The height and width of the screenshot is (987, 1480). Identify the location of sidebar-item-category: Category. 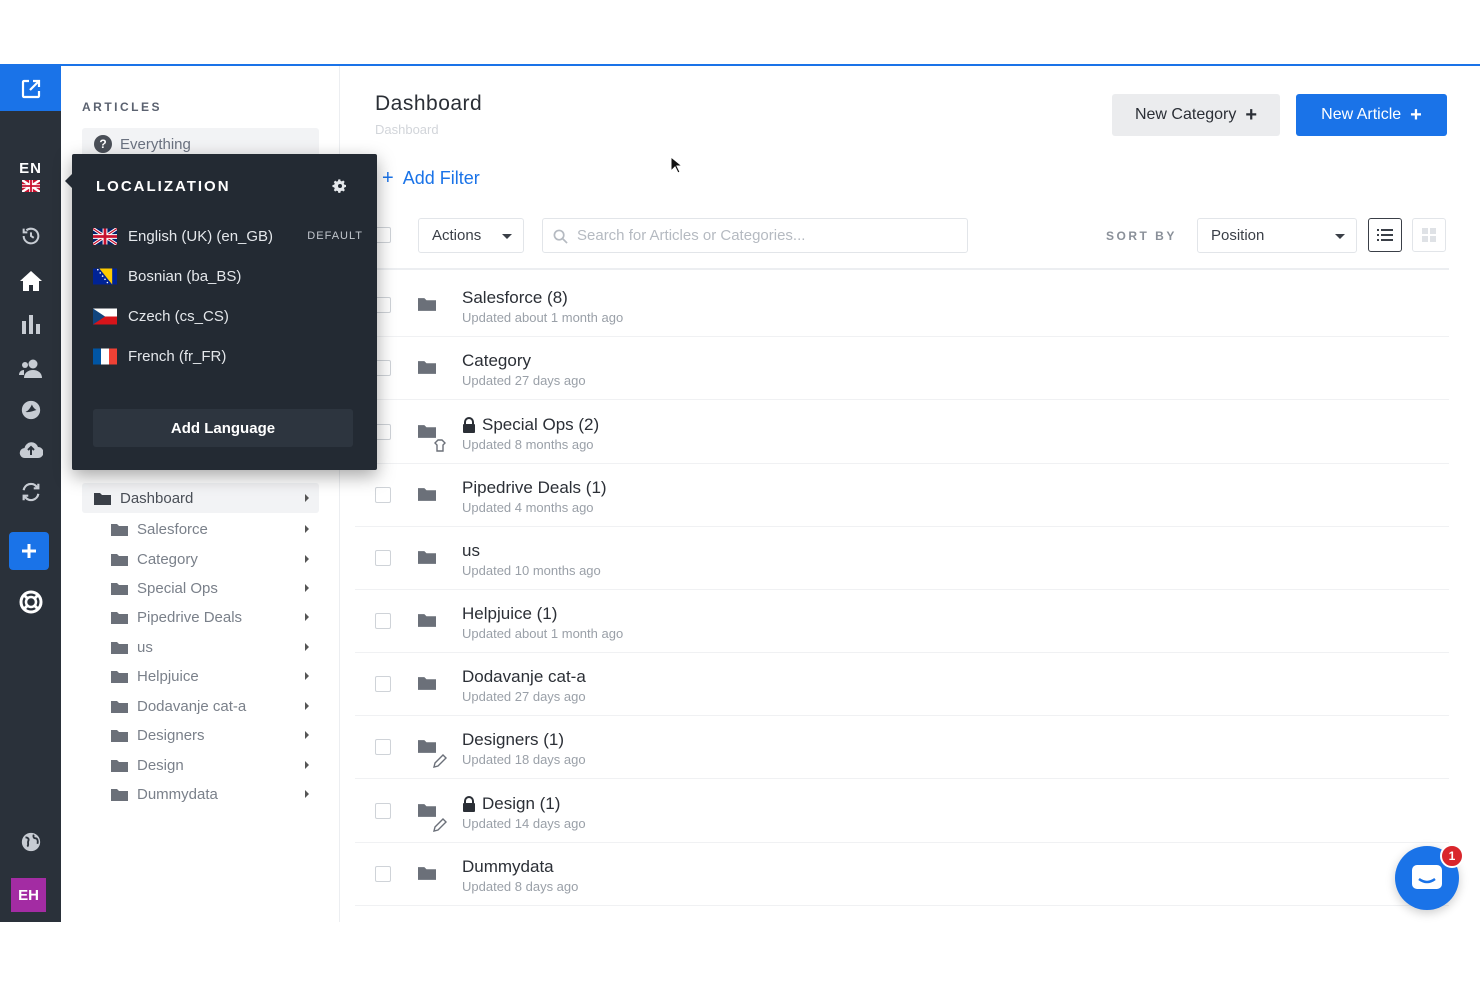
(215, 559).